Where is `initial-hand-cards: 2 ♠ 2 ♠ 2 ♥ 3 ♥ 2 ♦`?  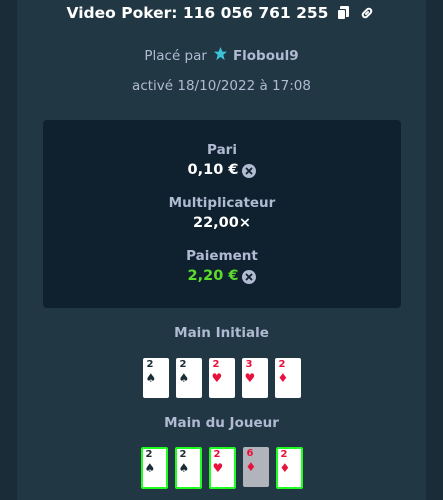 initial-hand-cards: 2 ♠ 2 ♠ 2 ♥ 3 ♥ 2 ♦ is located at coordinates (221, 378).